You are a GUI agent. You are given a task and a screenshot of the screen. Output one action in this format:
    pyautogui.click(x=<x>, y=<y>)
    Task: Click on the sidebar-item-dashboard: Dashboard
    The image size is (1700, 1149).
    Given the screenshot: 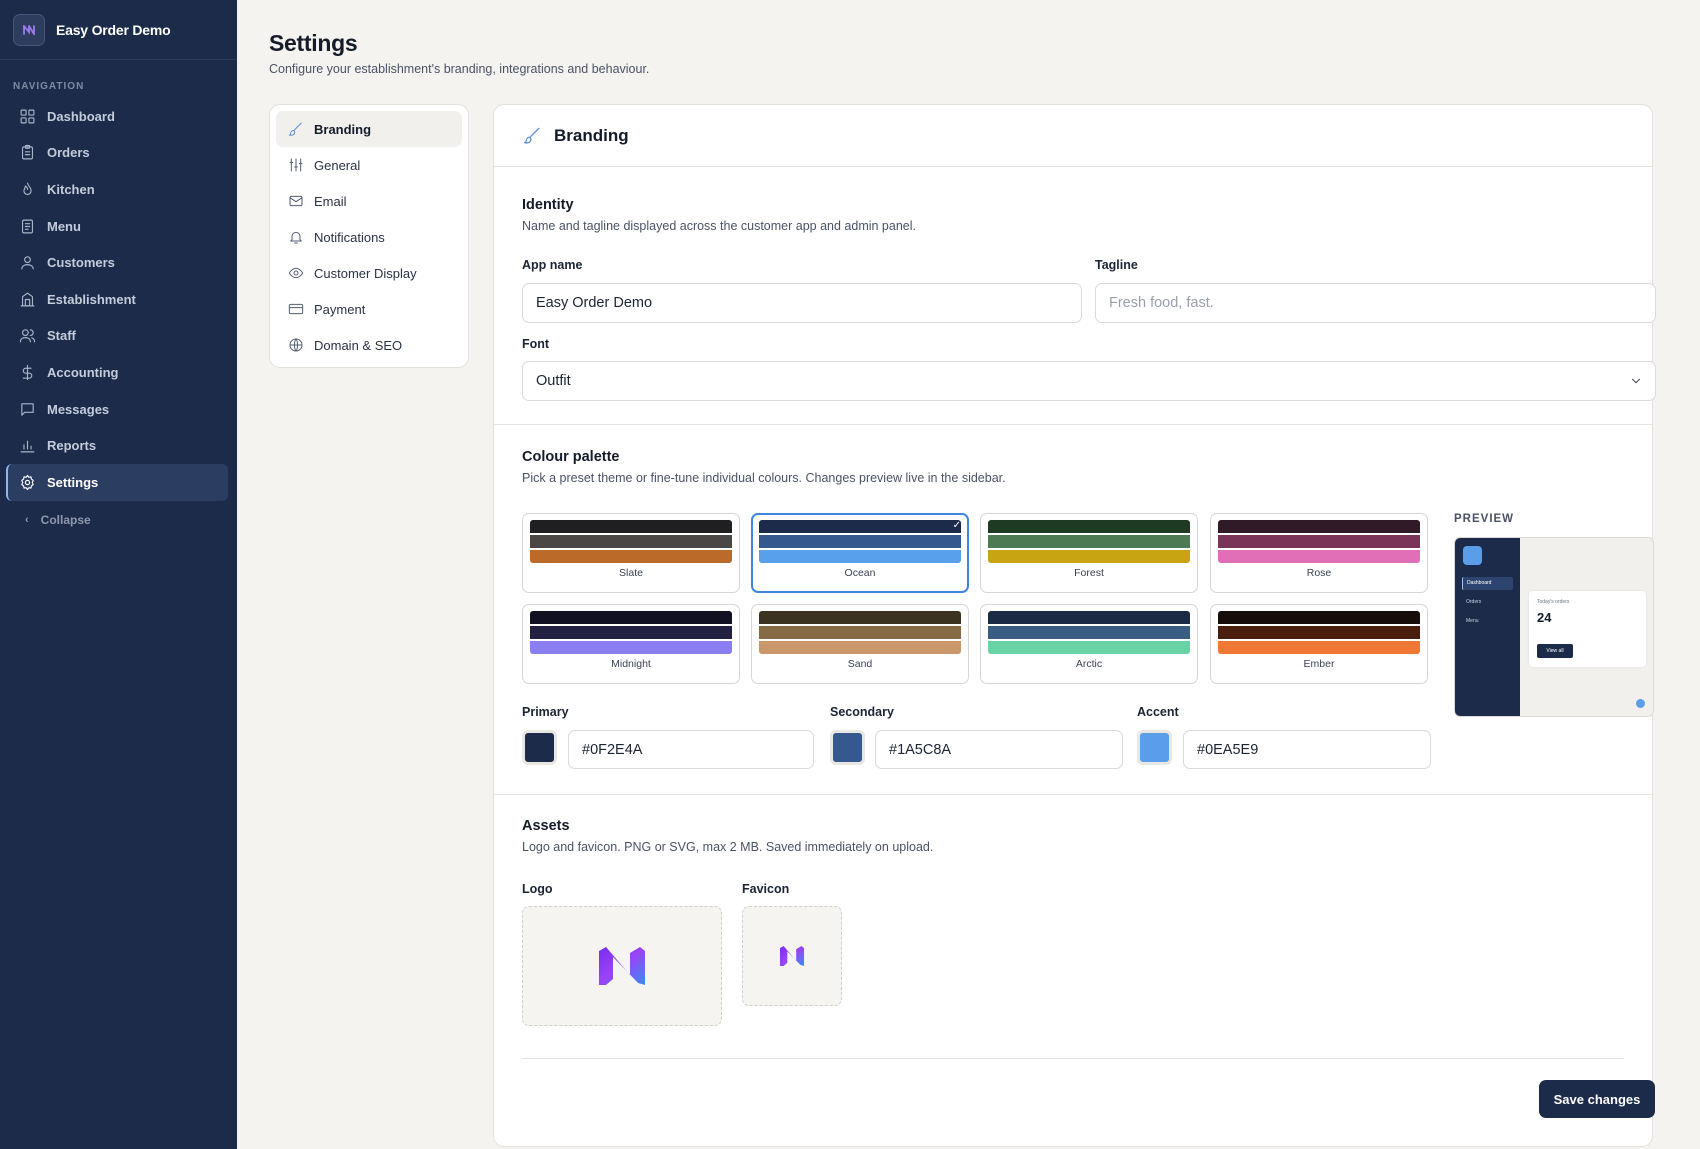 What is the action you would take?
    pyautogui.click(x=117, y=116)
    